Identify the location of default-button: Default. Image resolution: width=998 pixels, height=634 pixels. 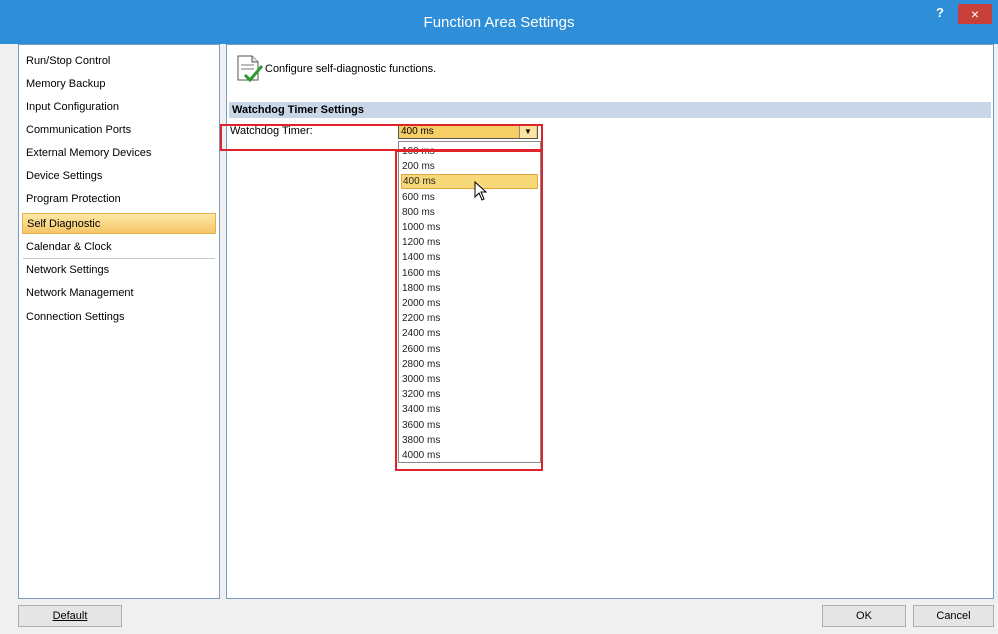
(70, 616).